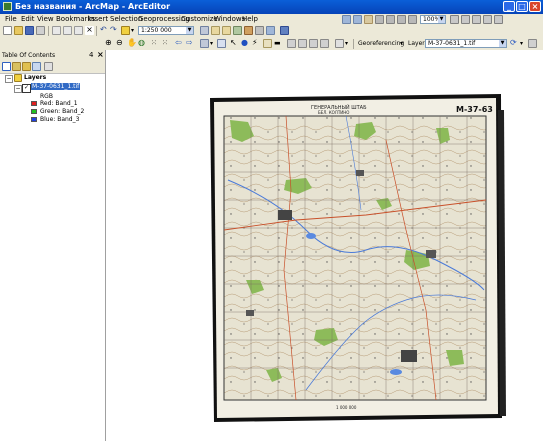  I want to click on cut-icon, so click(56, 30).